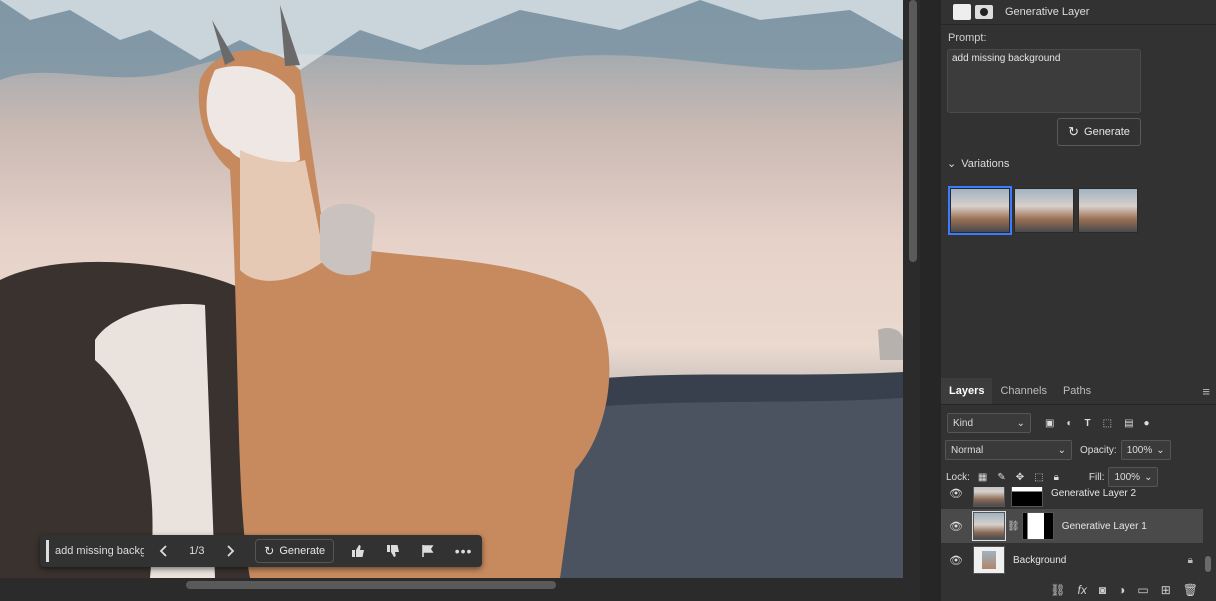 The height and width of the screenshot is (601, 1216). What do you see at coordinates (1098, 450) in the screenshot?
I see `opacity-label: Opacity:` at bounding box center [1098, 450].